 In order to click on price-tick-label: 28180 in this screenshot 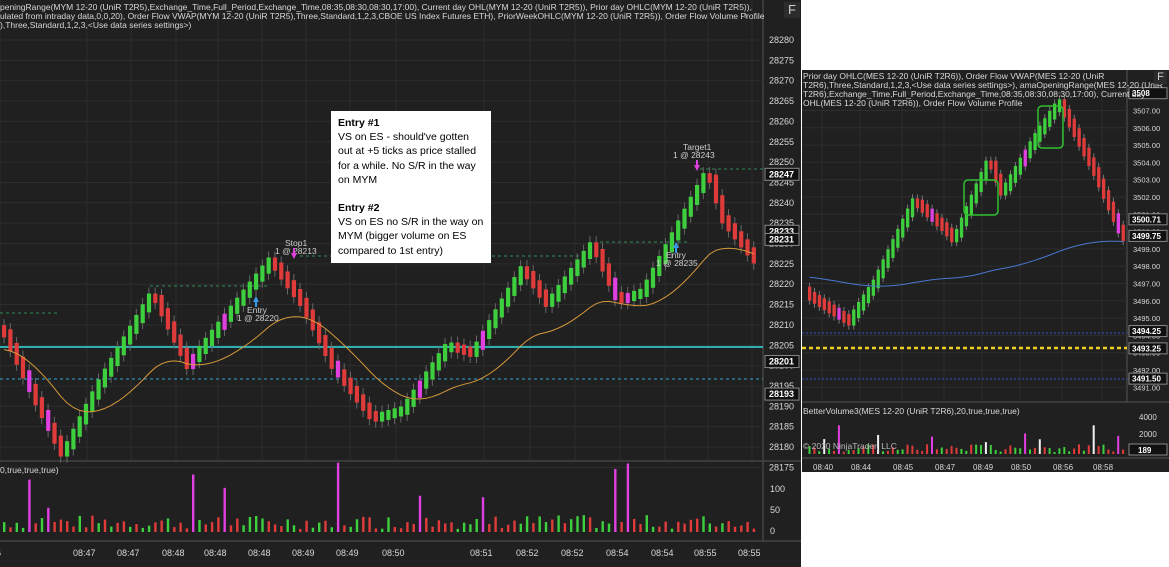, I will do `click(781, 447)`.